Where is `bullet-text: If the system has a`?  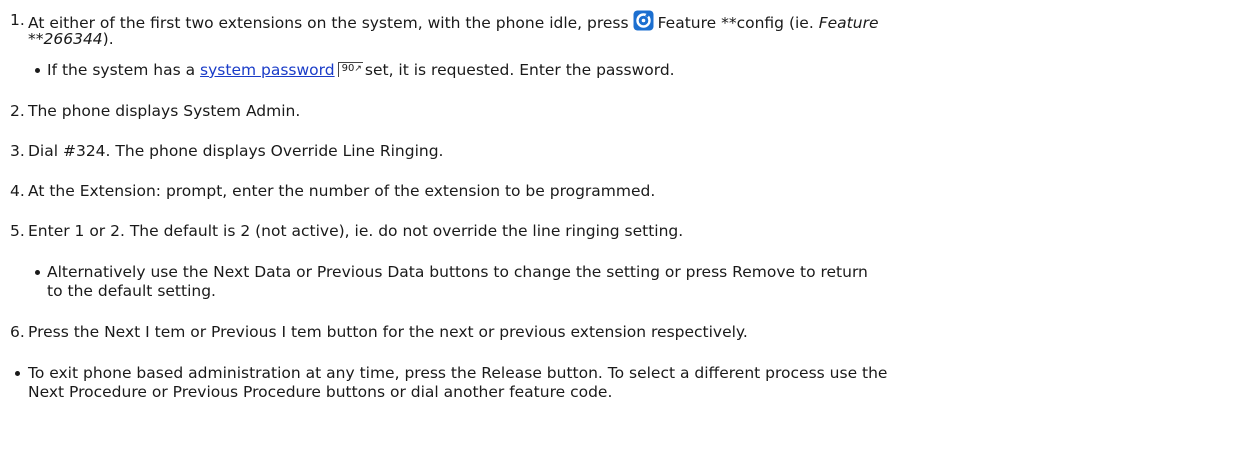 bullet-text: If the system has a is located at coordinates (121, 70).